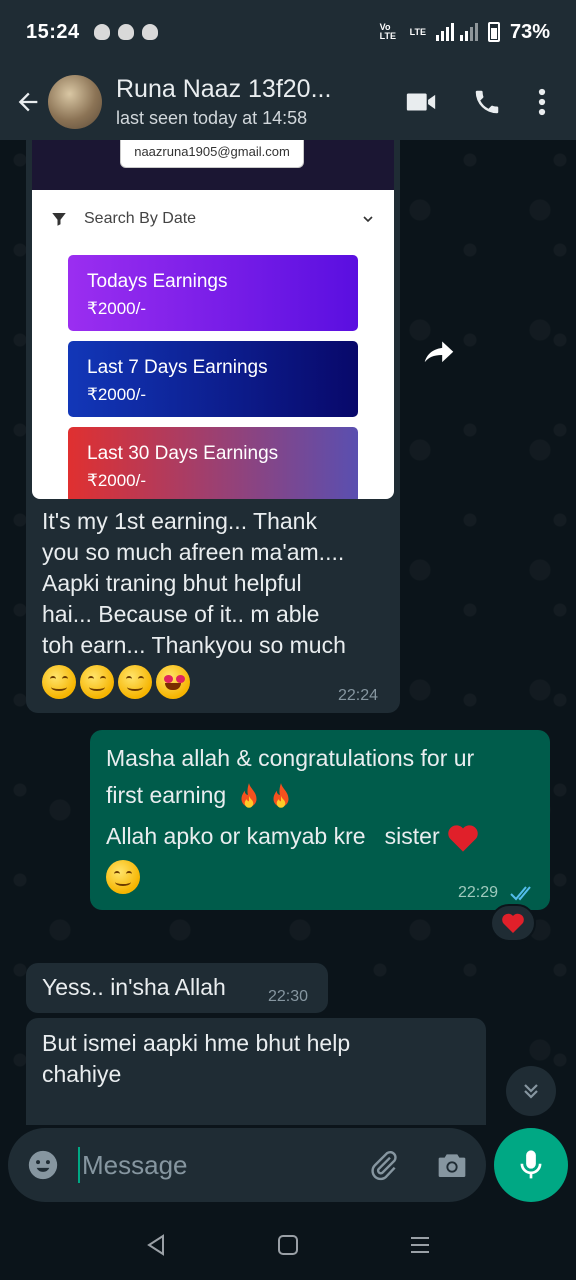  What do you see at coordinates (166, 795) in the screenshot?
I see `message-line: first earning` at bounding box center [166, 795].